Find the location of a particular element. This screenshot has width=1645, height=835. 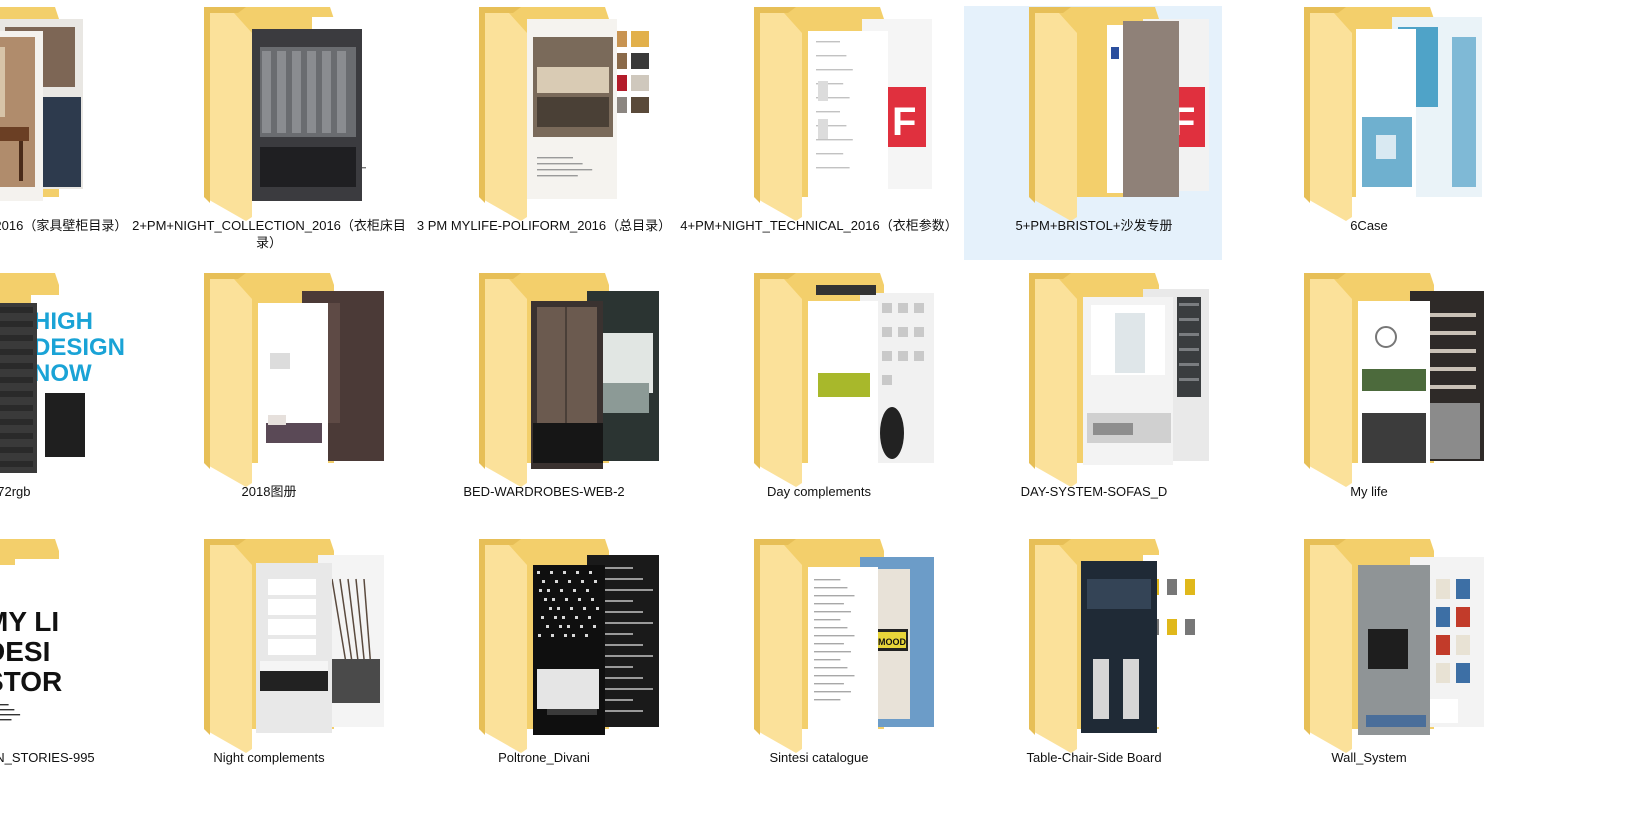

folder-name: My life is located at coordinates (1369, 491).